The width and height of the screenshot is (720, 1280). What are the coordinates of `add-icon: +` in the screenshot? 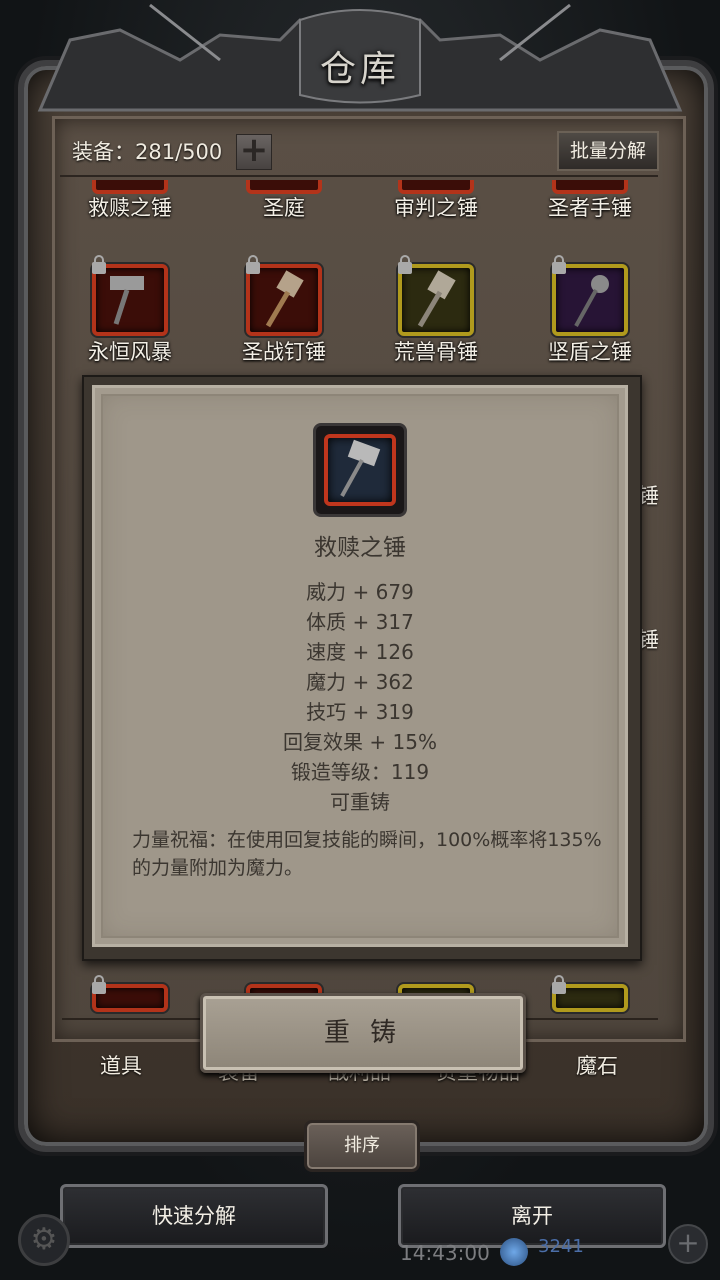 It's located at (688, 1244).